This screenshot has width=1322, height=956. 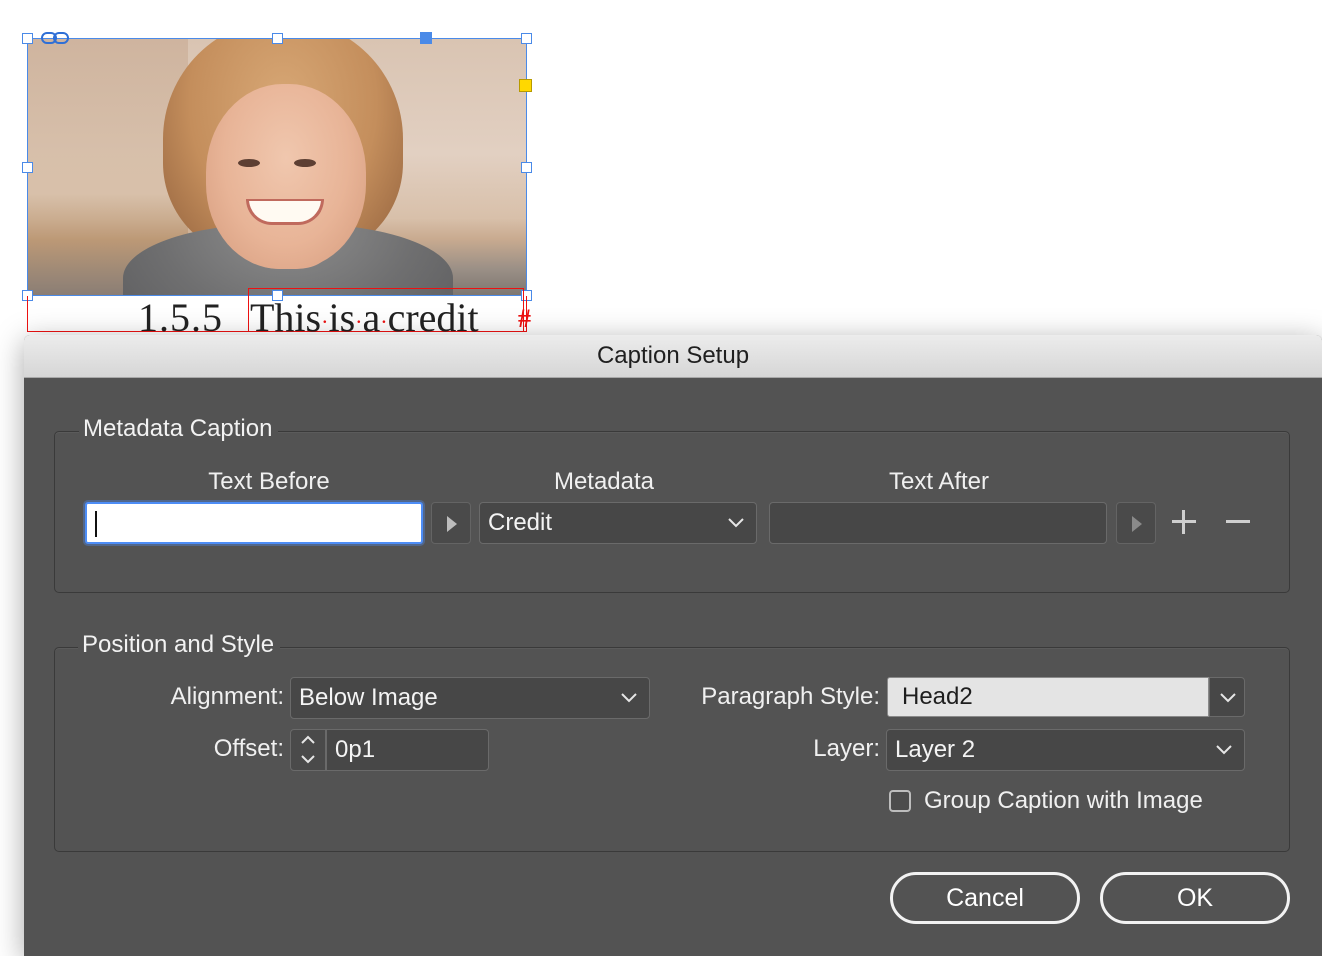 What do you see at coordinates (939, 481) in the screenshot?
I see `text-after-heading: Text After` at bounding box center [939, 481].